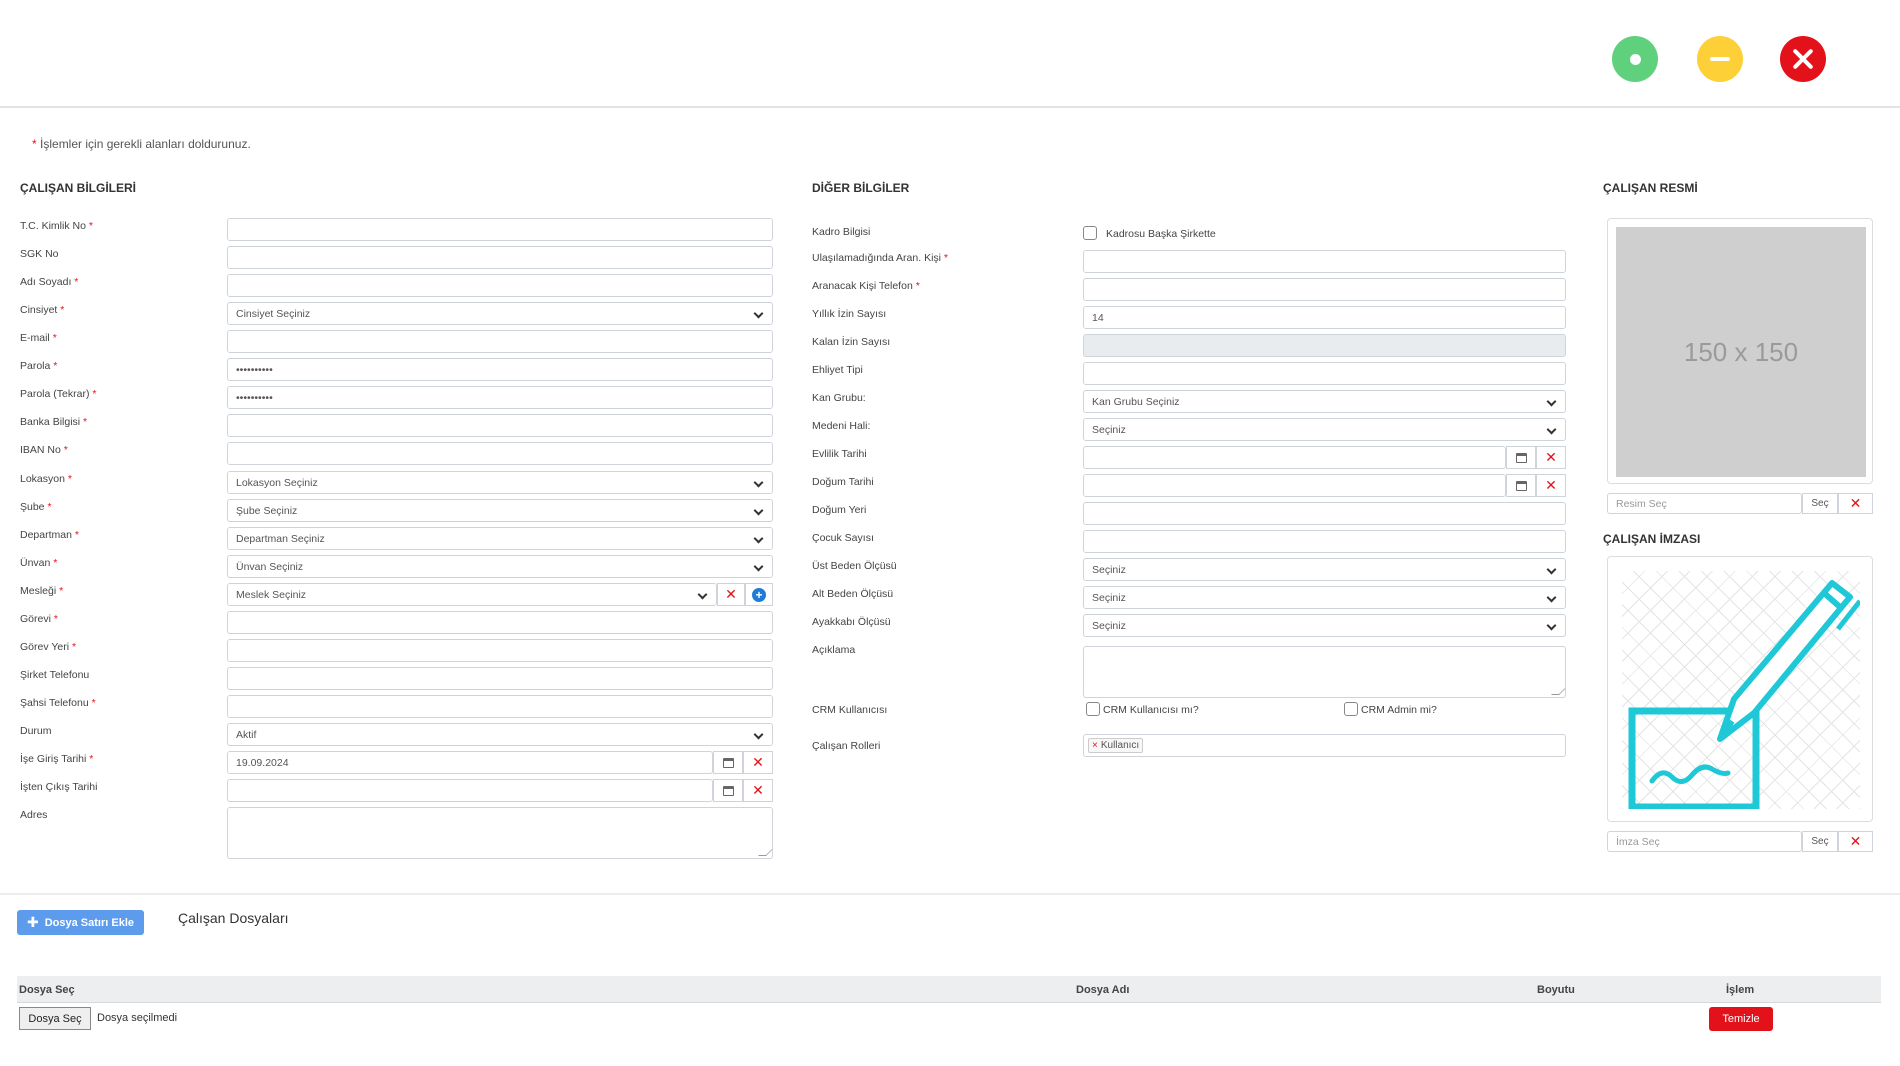 Image resolution: width=1900 pixels, height=1066 pixels. I want to click on lokasyon-select: Lokasyon Seçiniz, so click(500, 482).